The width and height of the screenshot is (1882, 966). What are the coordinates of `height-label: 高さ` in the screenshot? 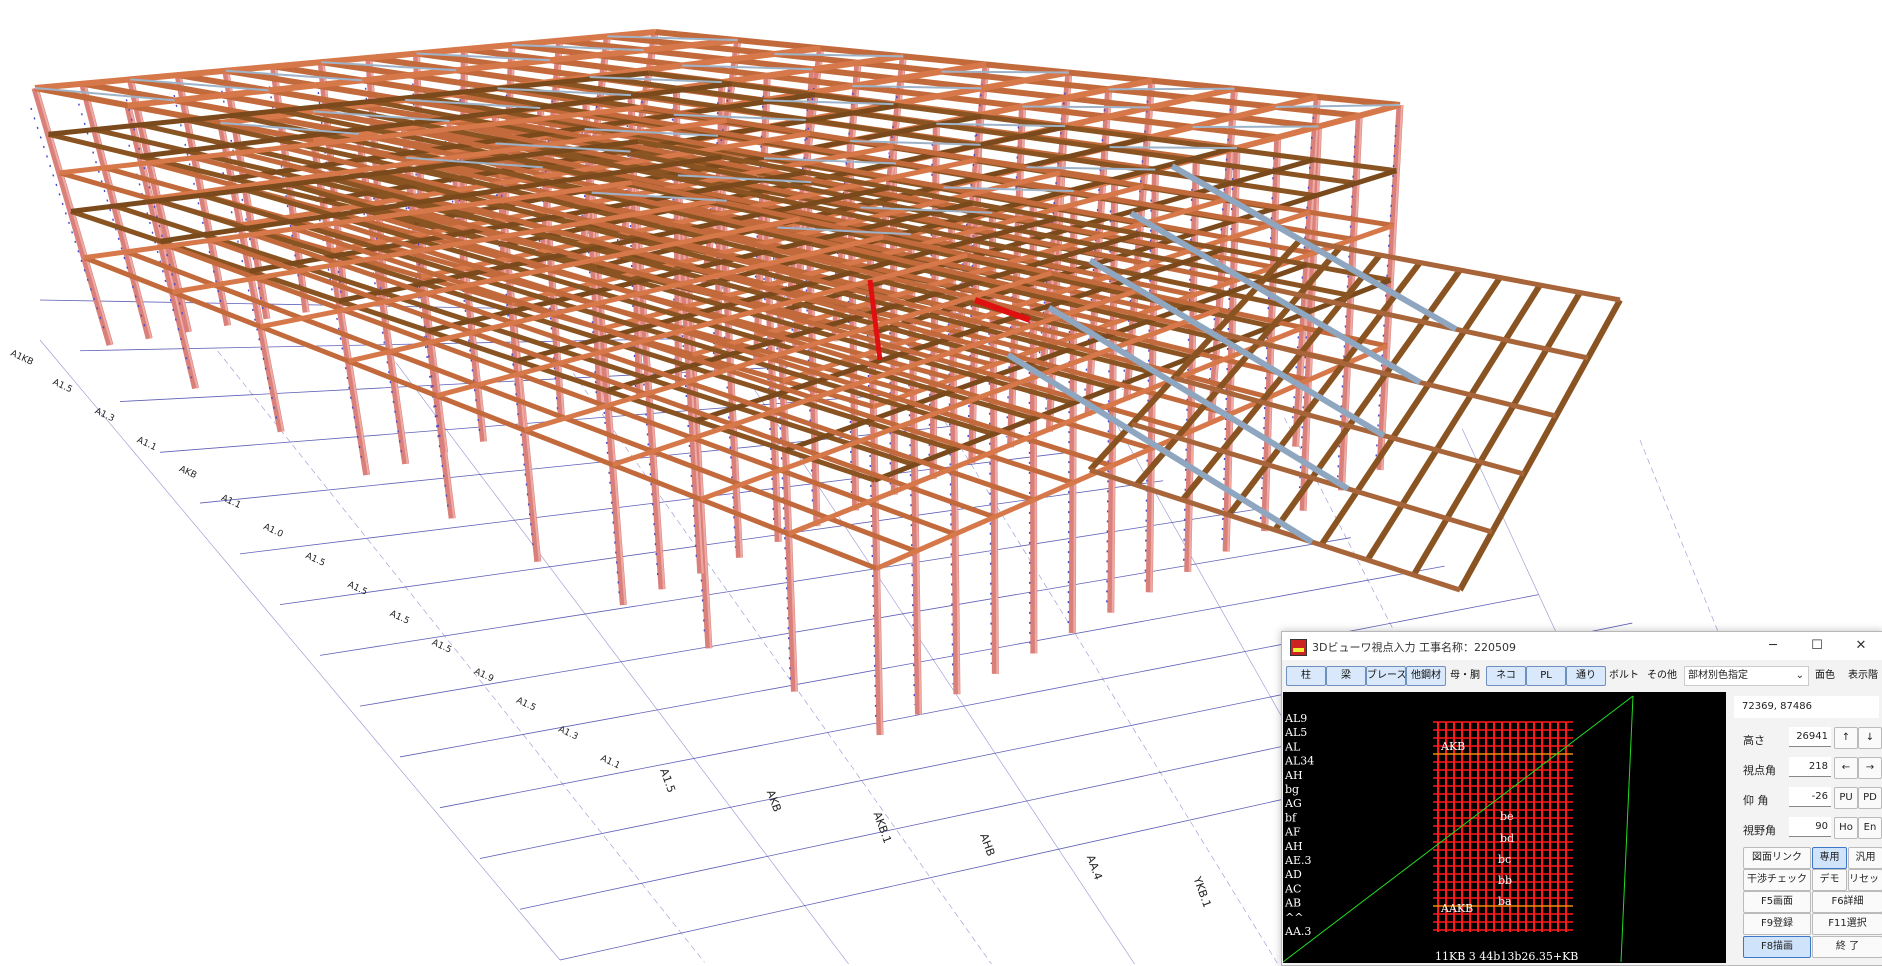 It's located at (1754, 740).